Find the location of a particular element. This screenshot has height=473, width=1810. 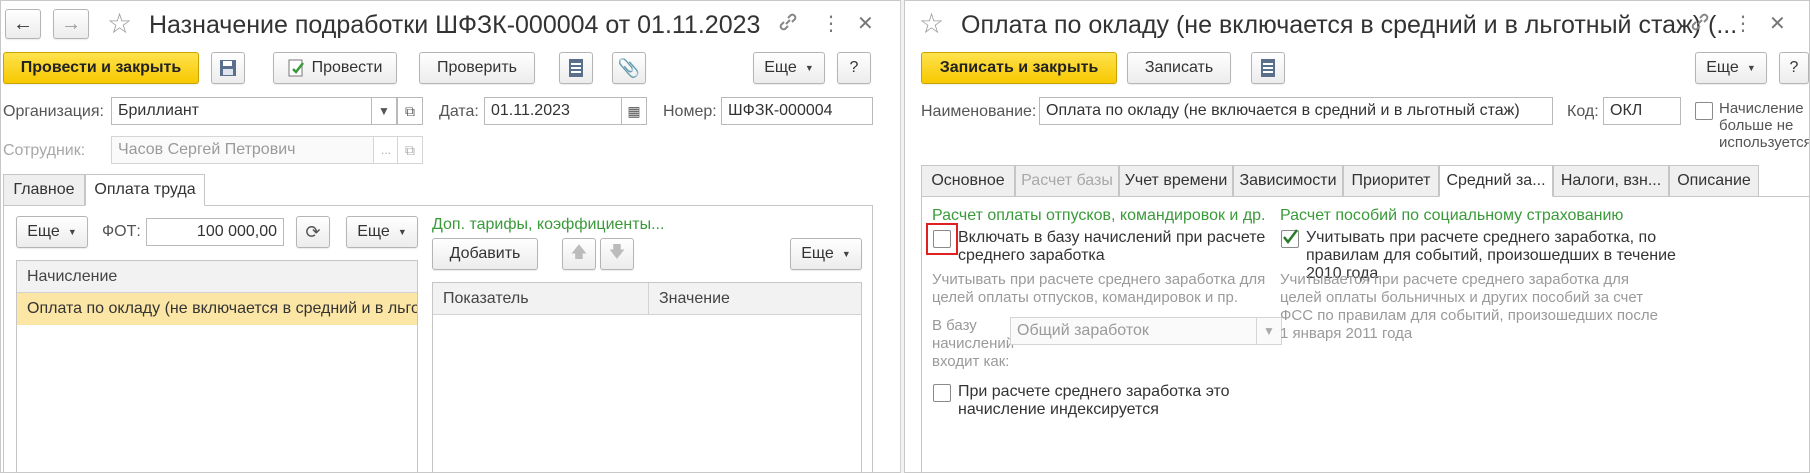

checkmark-icon is located at coordinates (1290, 237).